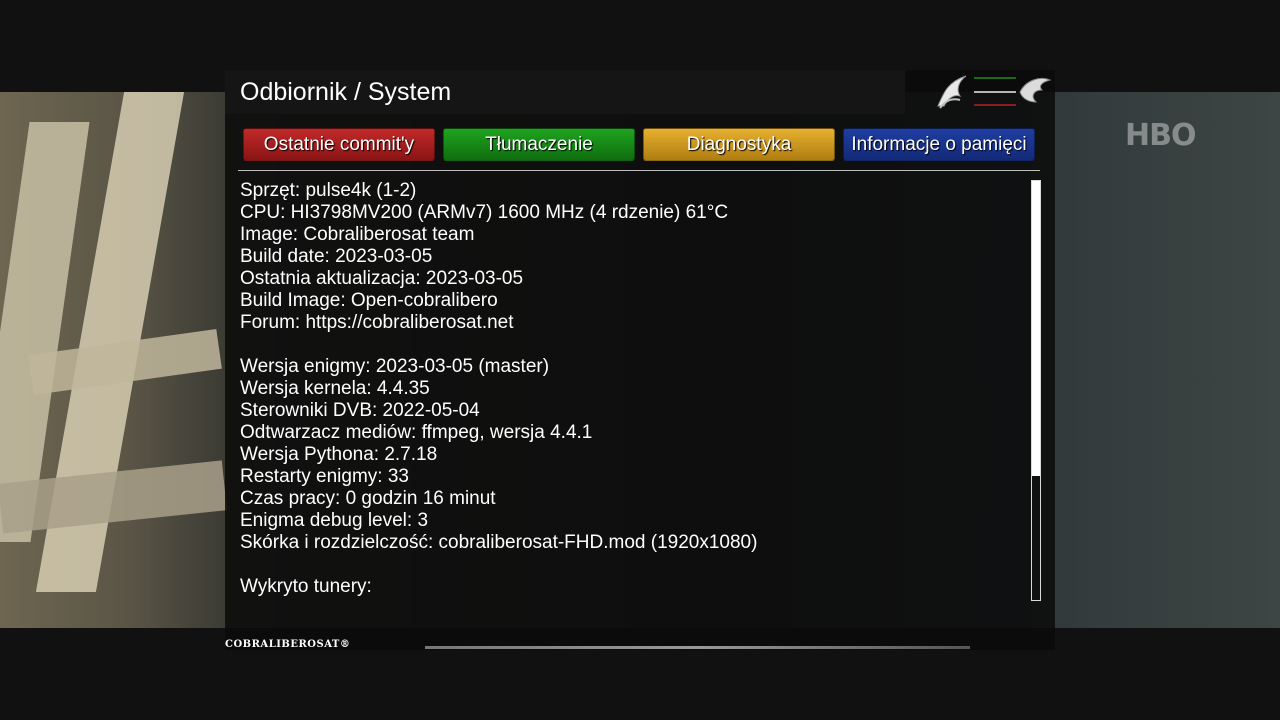 This screenshot has width=1280, height=720. What do you see at coordinates (346, 92) in the screenshot?
I see `page-title: Odbiornik / System` at bounding box center [346, 92].